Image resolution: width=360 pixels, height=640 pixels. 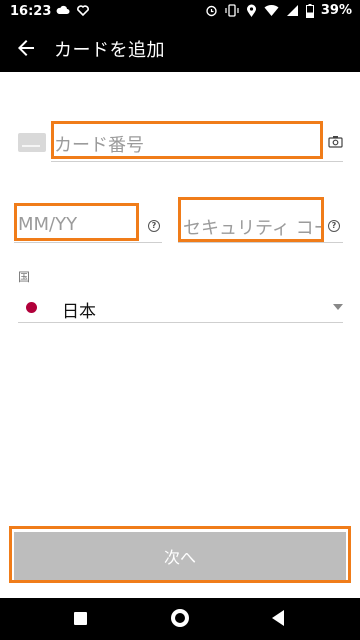 I want to click on back-arrow-icon, so click(x=26, y=48).